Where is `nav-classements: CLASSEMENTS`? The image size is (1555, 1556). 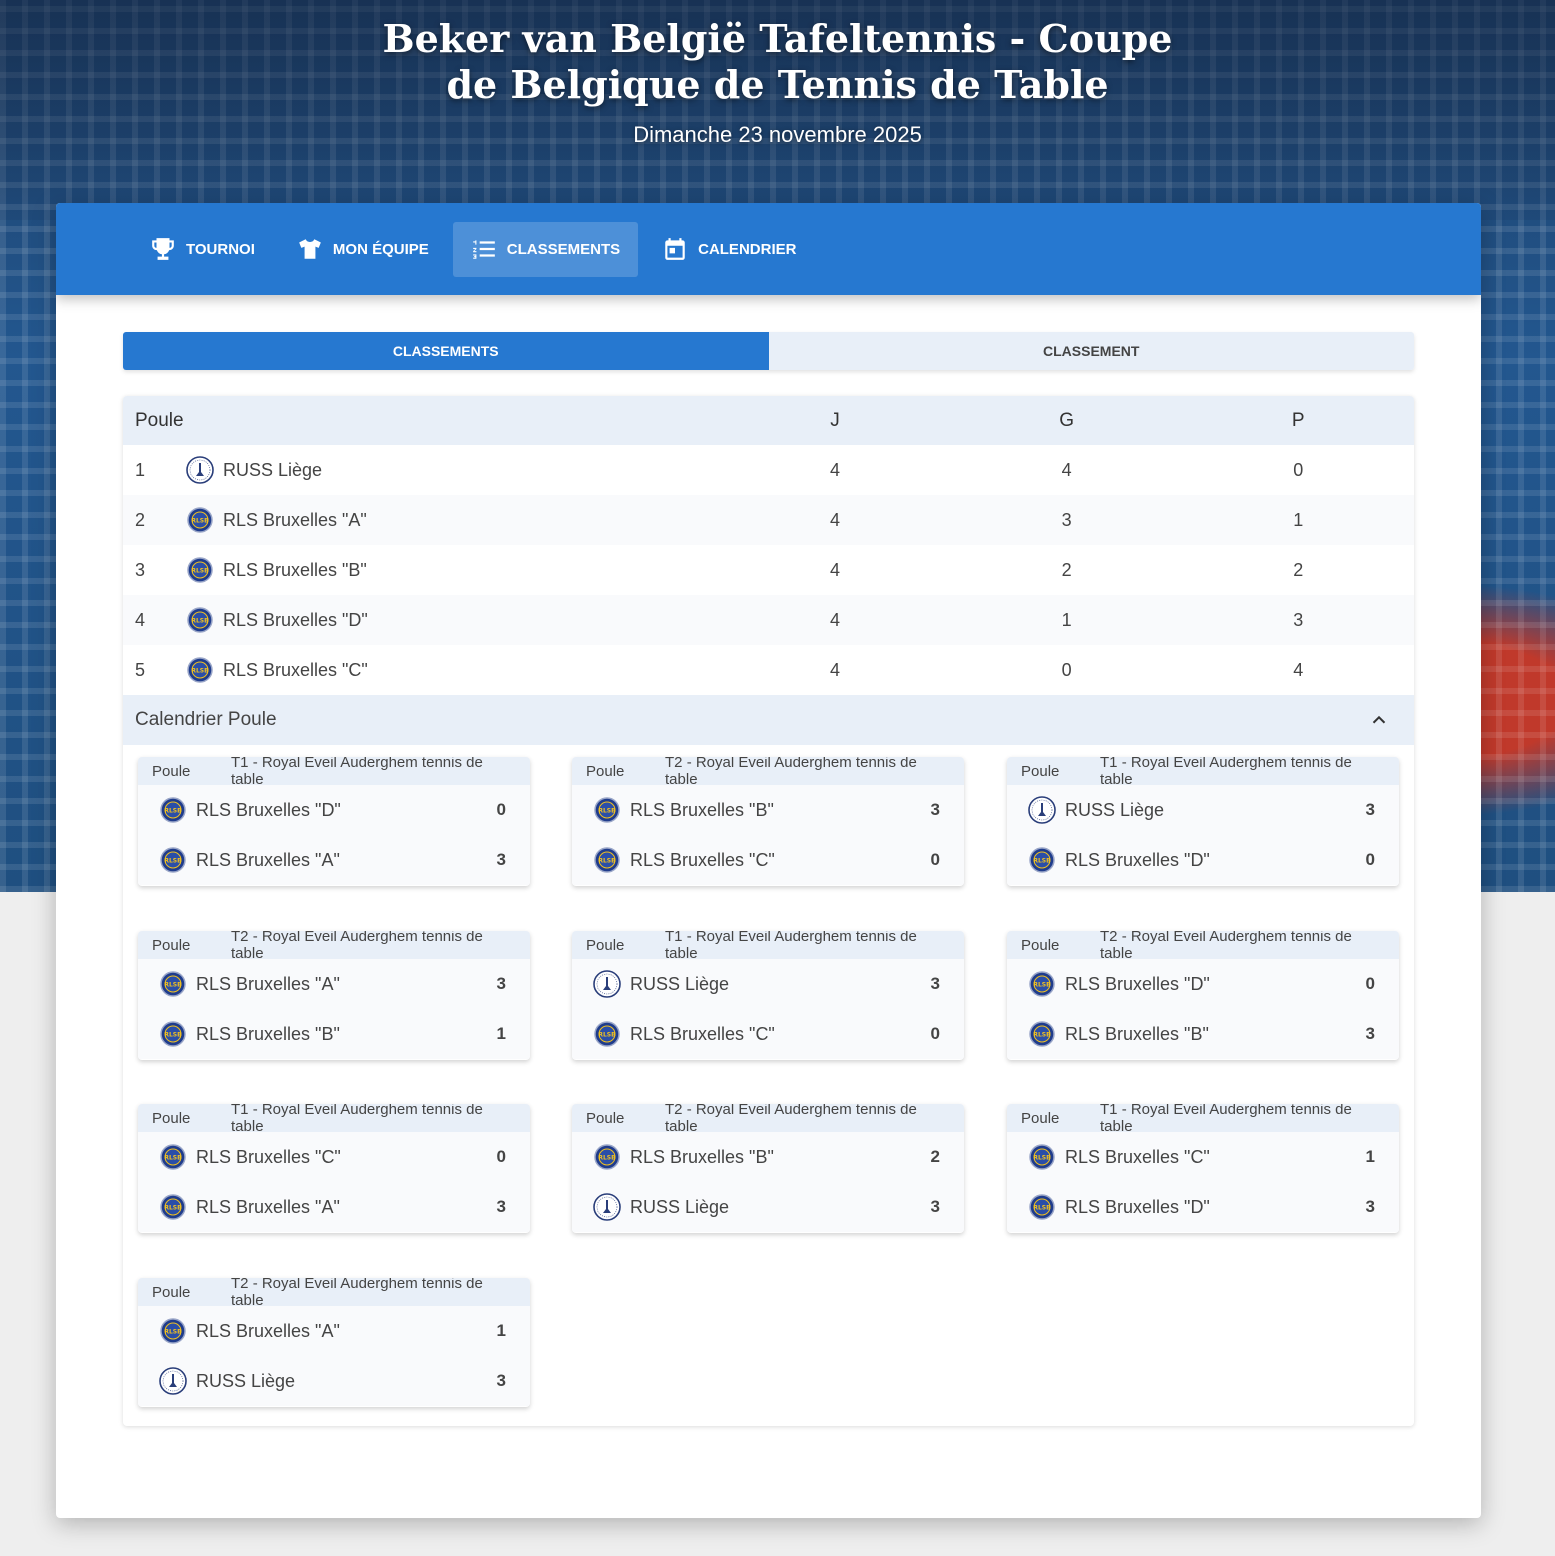
nav-classements: CLASSEMENTS is located at coordinates (545, 249).